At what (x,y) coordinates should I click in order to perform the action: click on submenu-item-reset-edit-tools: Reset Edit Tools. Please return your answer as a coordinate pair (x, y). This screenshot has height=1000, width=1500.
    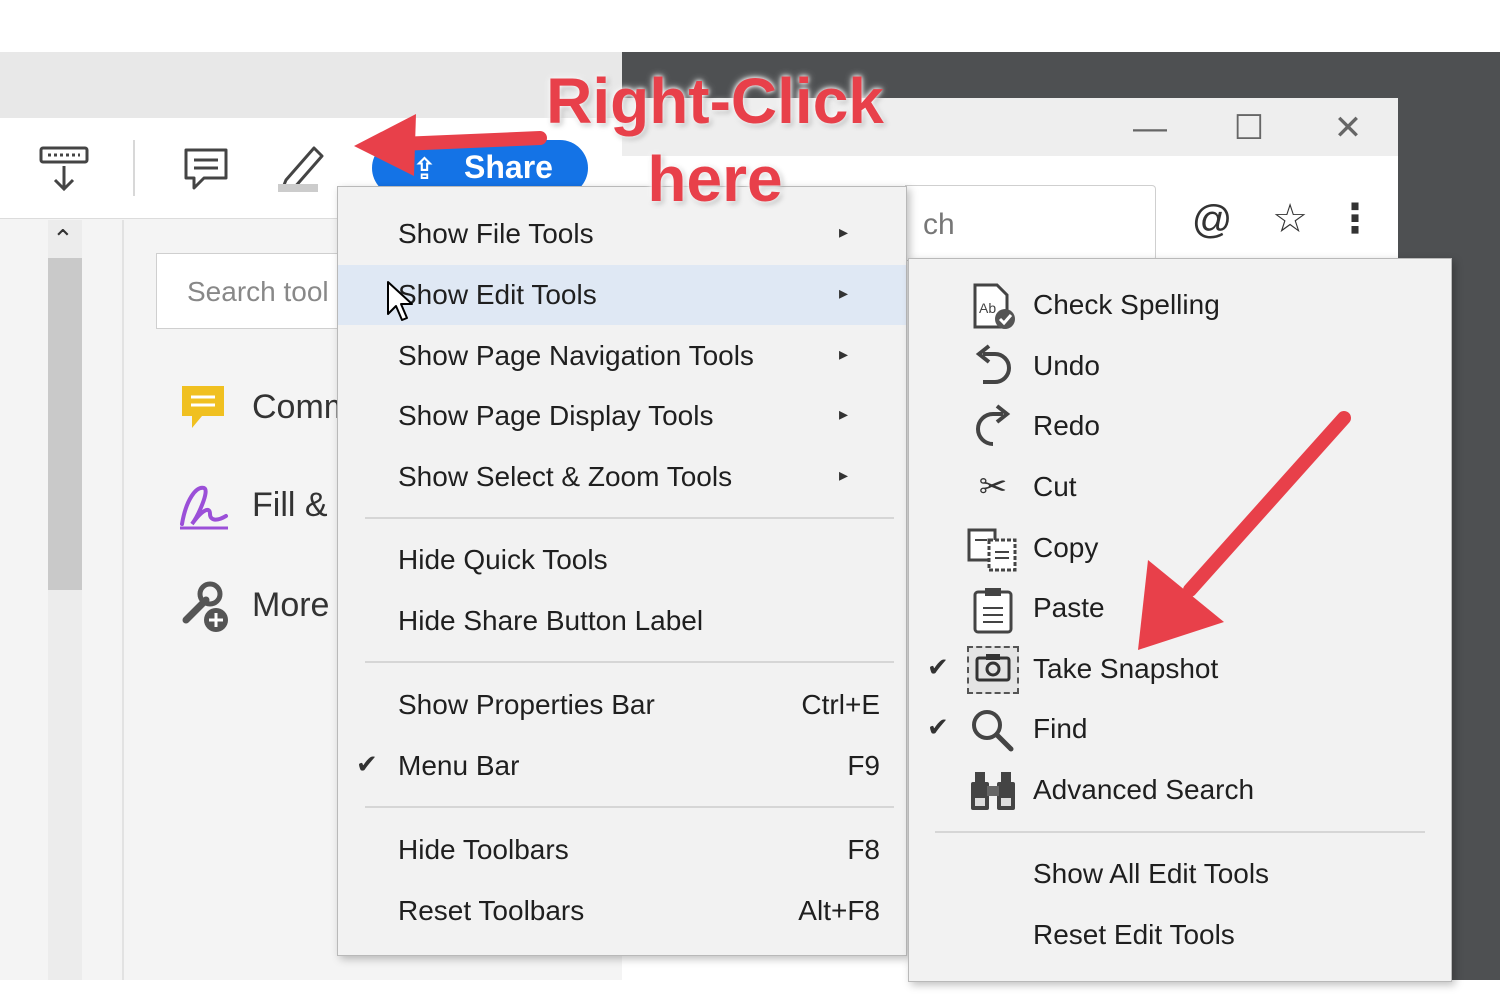
    Looking at the image, I should click on (1180, 935).